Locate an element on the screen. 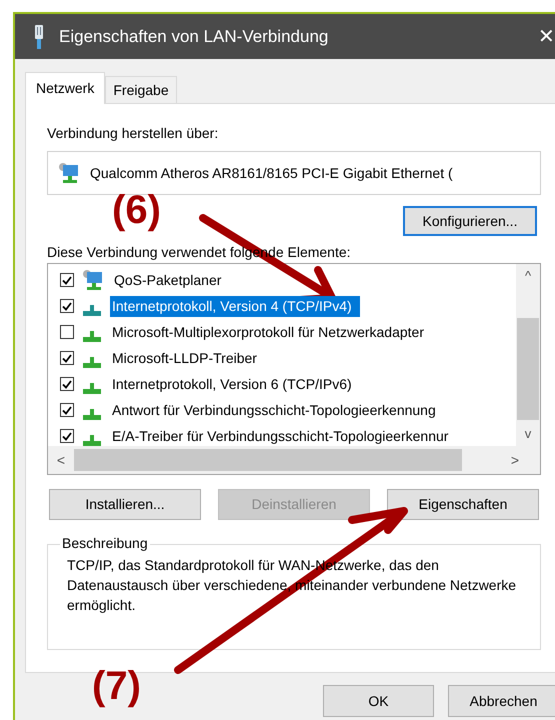  tab: Netzwerk is located at coordinates (65, 88).